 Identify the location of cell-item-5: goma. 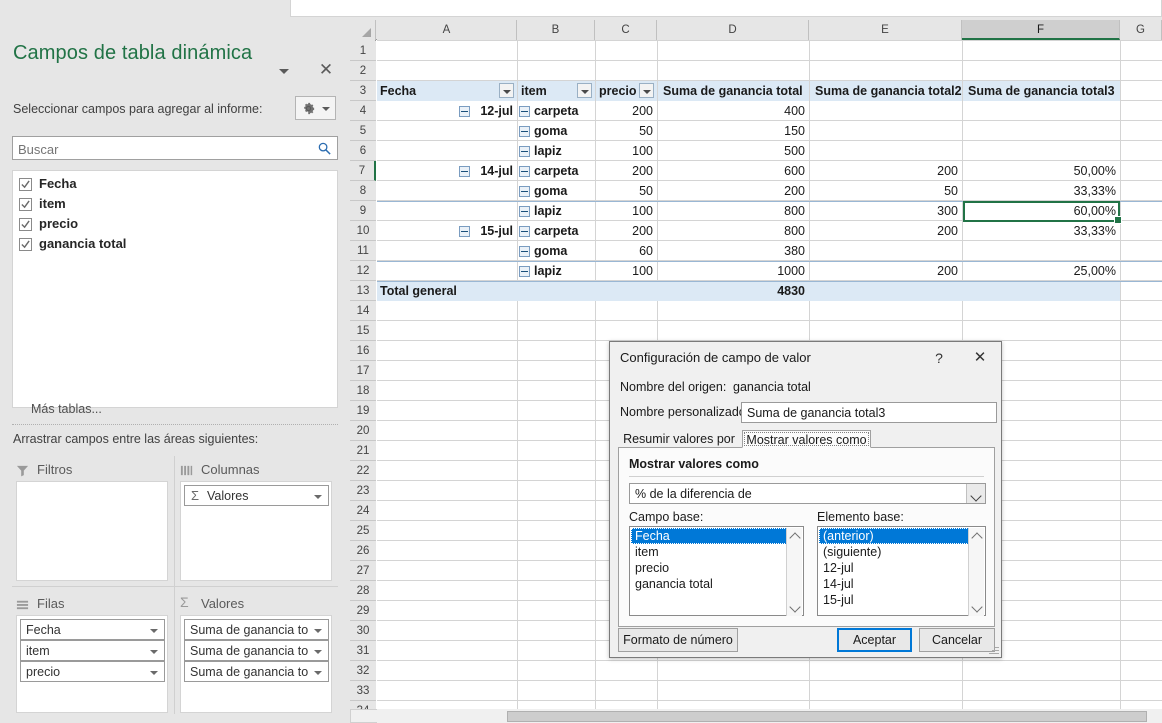
(563, 131).